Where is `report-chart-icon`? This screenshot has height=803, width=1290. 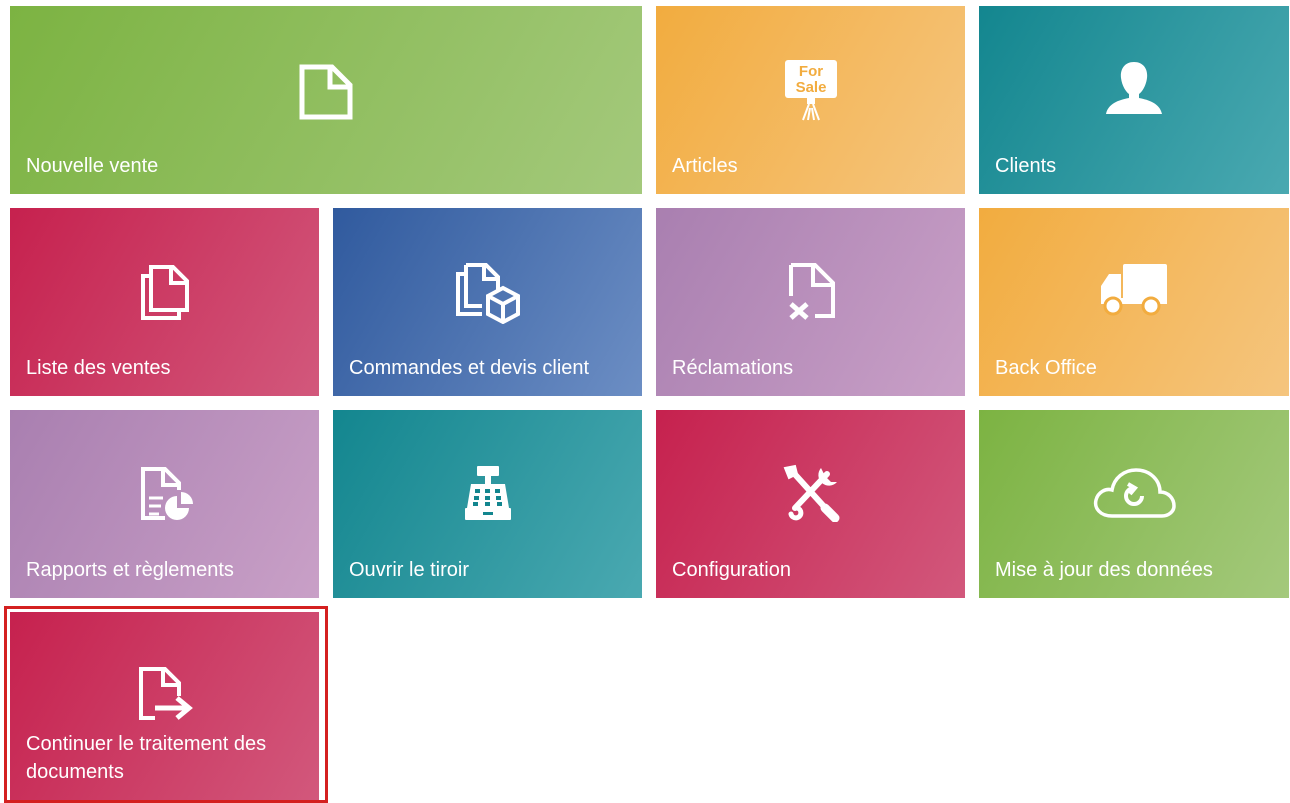 report-chart-icon is located at coordinates (164, 494).